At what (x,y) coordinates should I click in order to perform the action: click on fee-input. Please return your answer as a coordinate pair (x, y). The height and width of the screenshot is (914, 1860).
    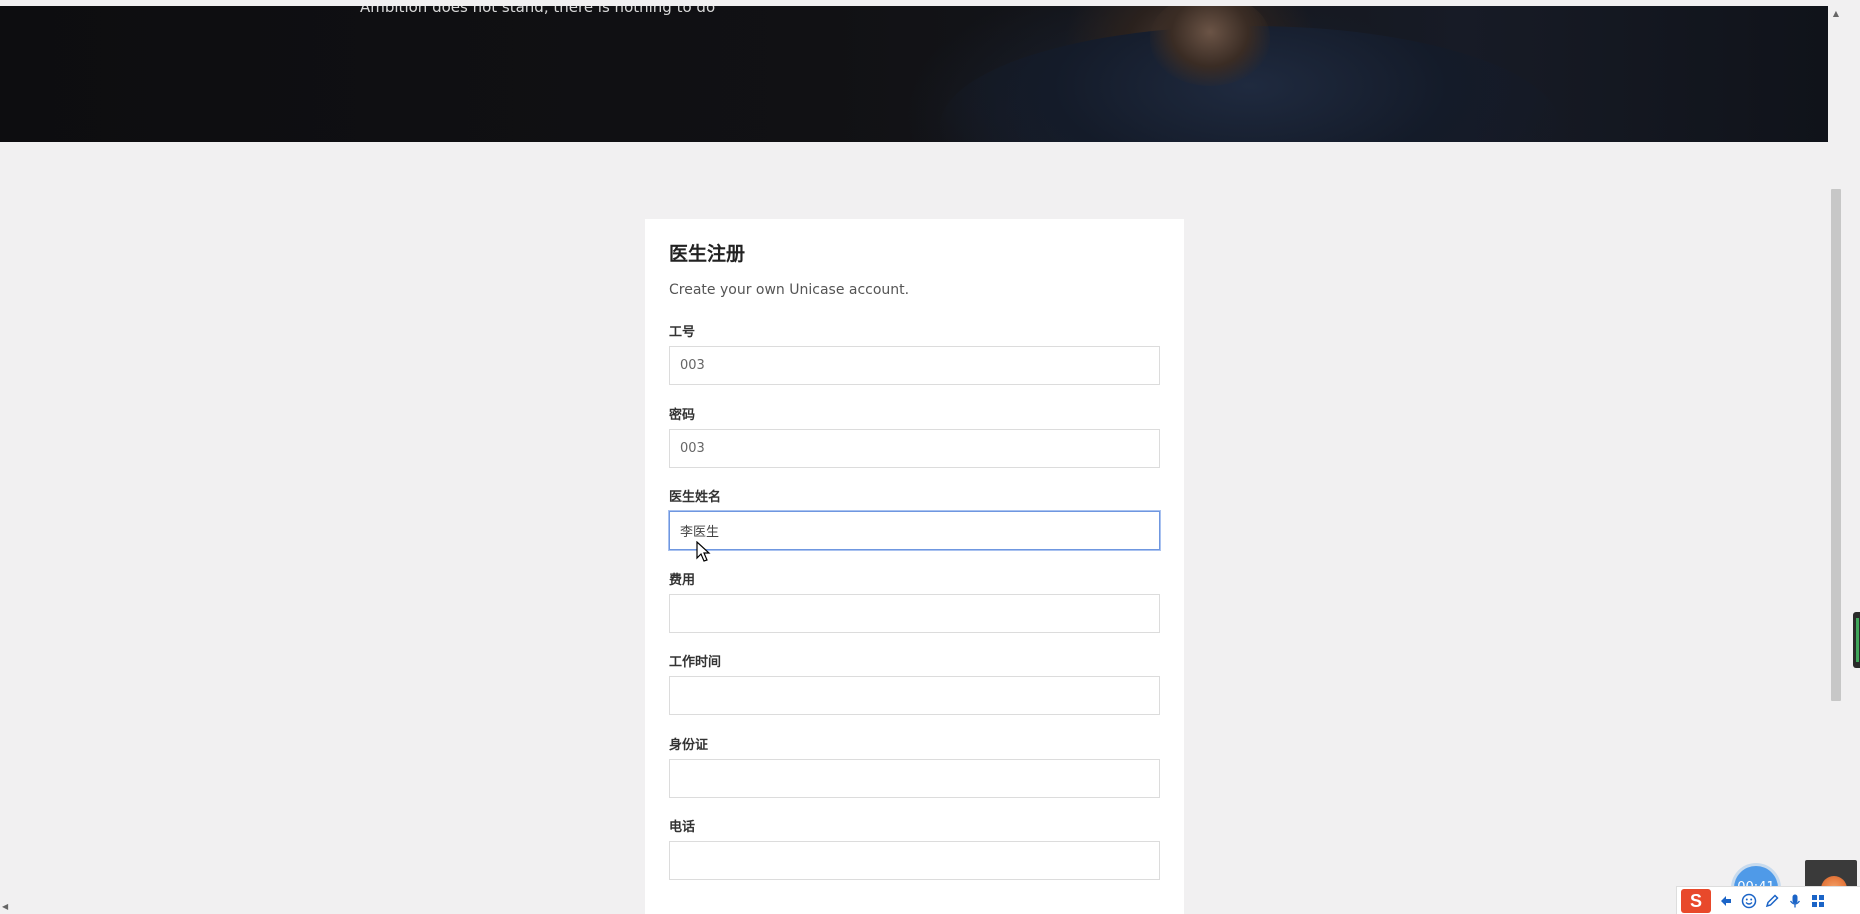
    Looking at the image, I should click on (914, 613).